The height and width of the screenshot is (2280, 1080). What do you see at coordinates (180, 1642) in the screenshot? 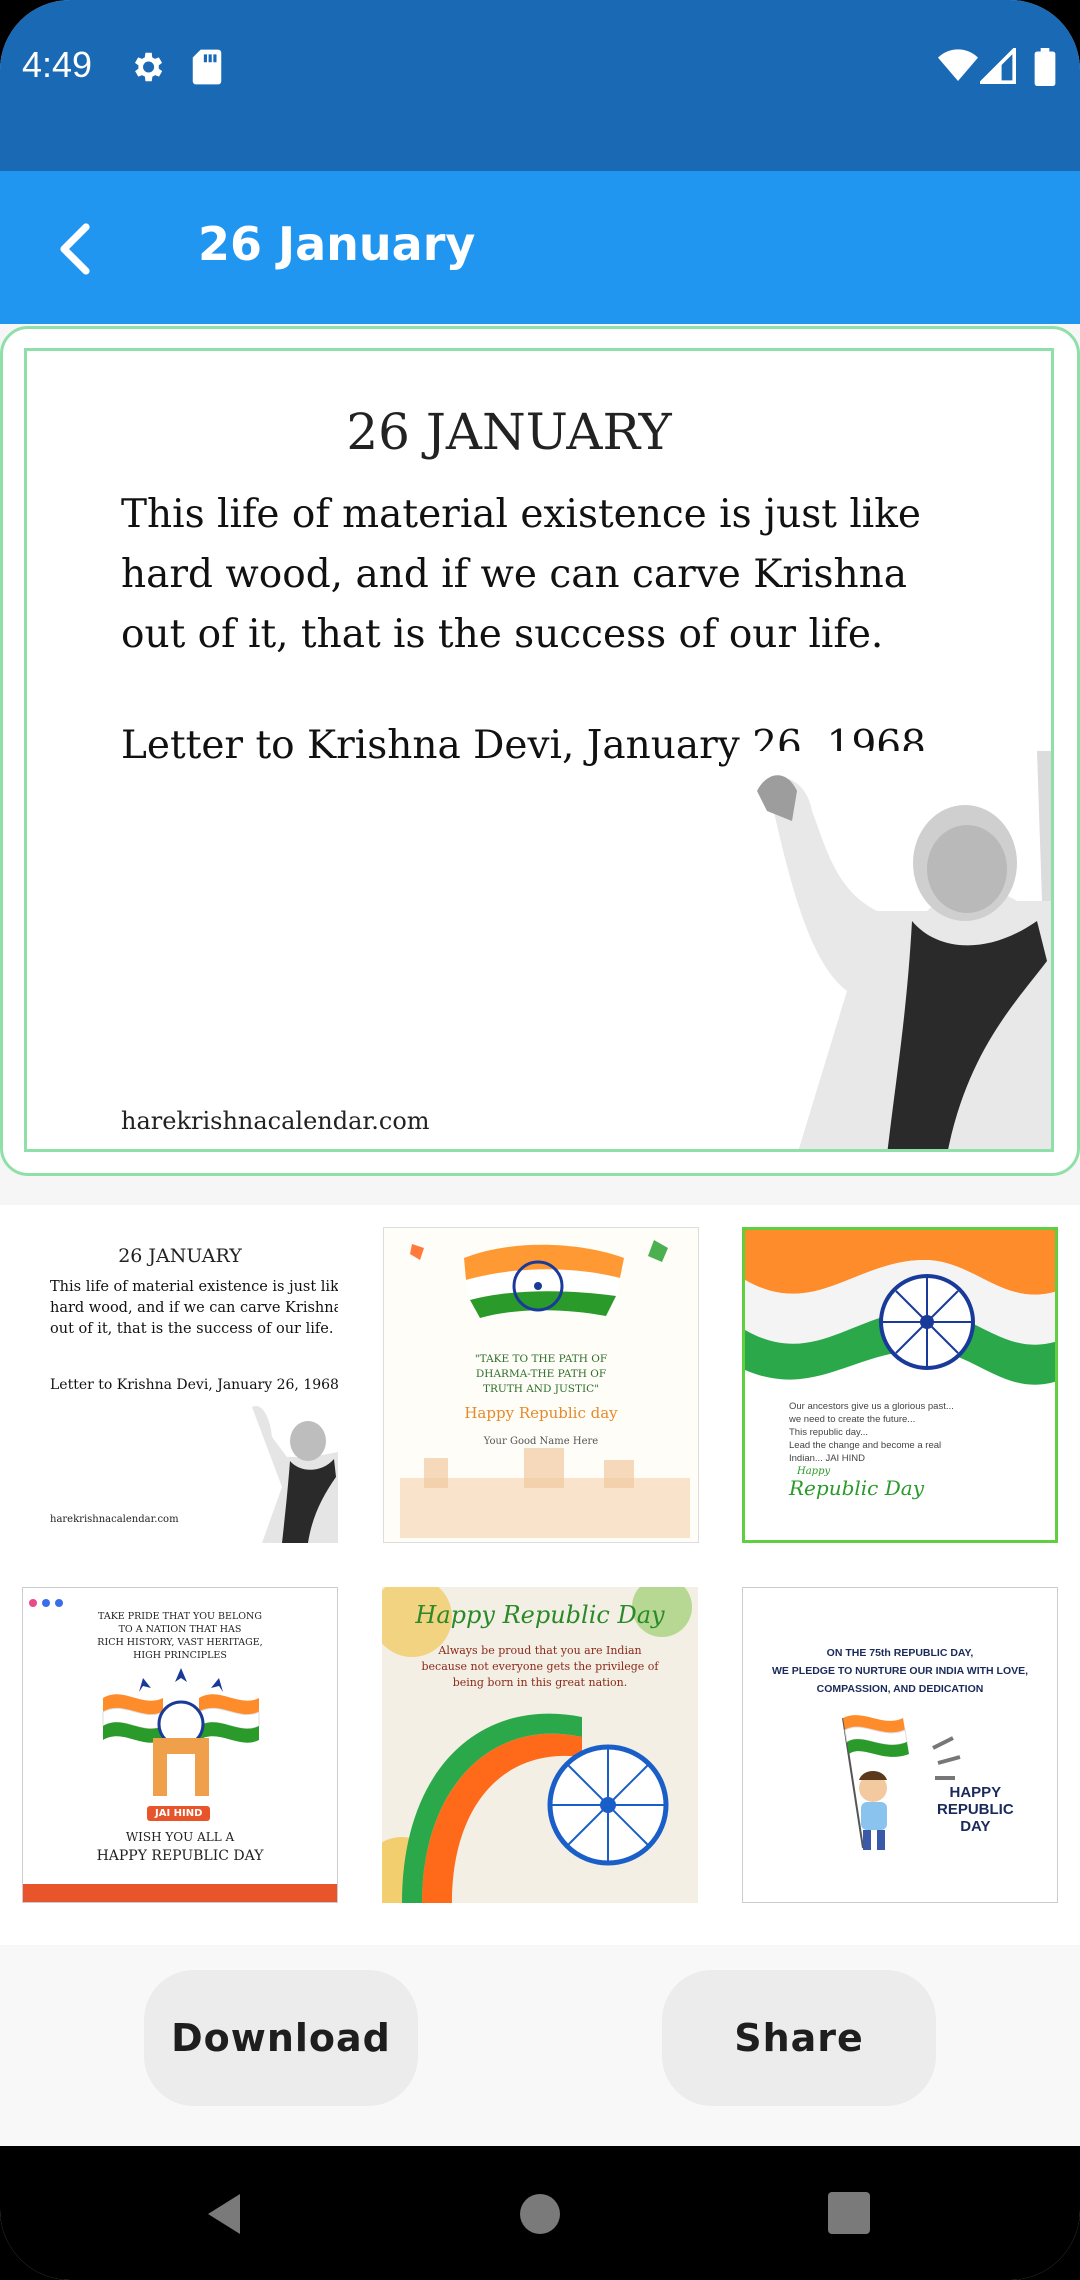
I see `thumb-line: RICH HISTORY, VAST HERITAGE,` at bounding box center [180, 1642].